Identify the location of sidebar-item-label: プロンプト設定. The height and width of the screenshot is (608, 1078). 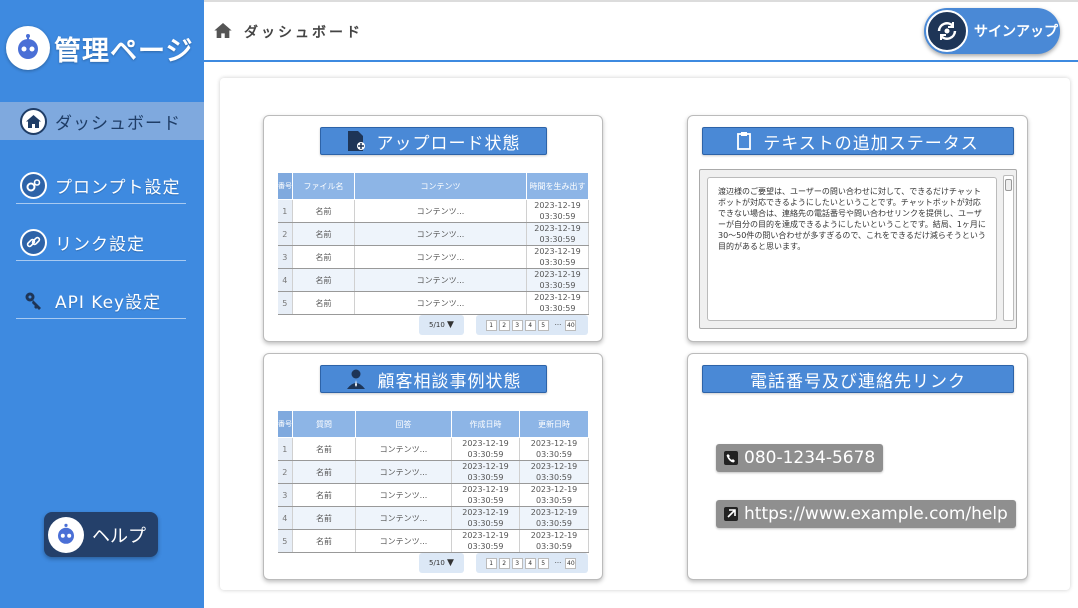
(118, 188).